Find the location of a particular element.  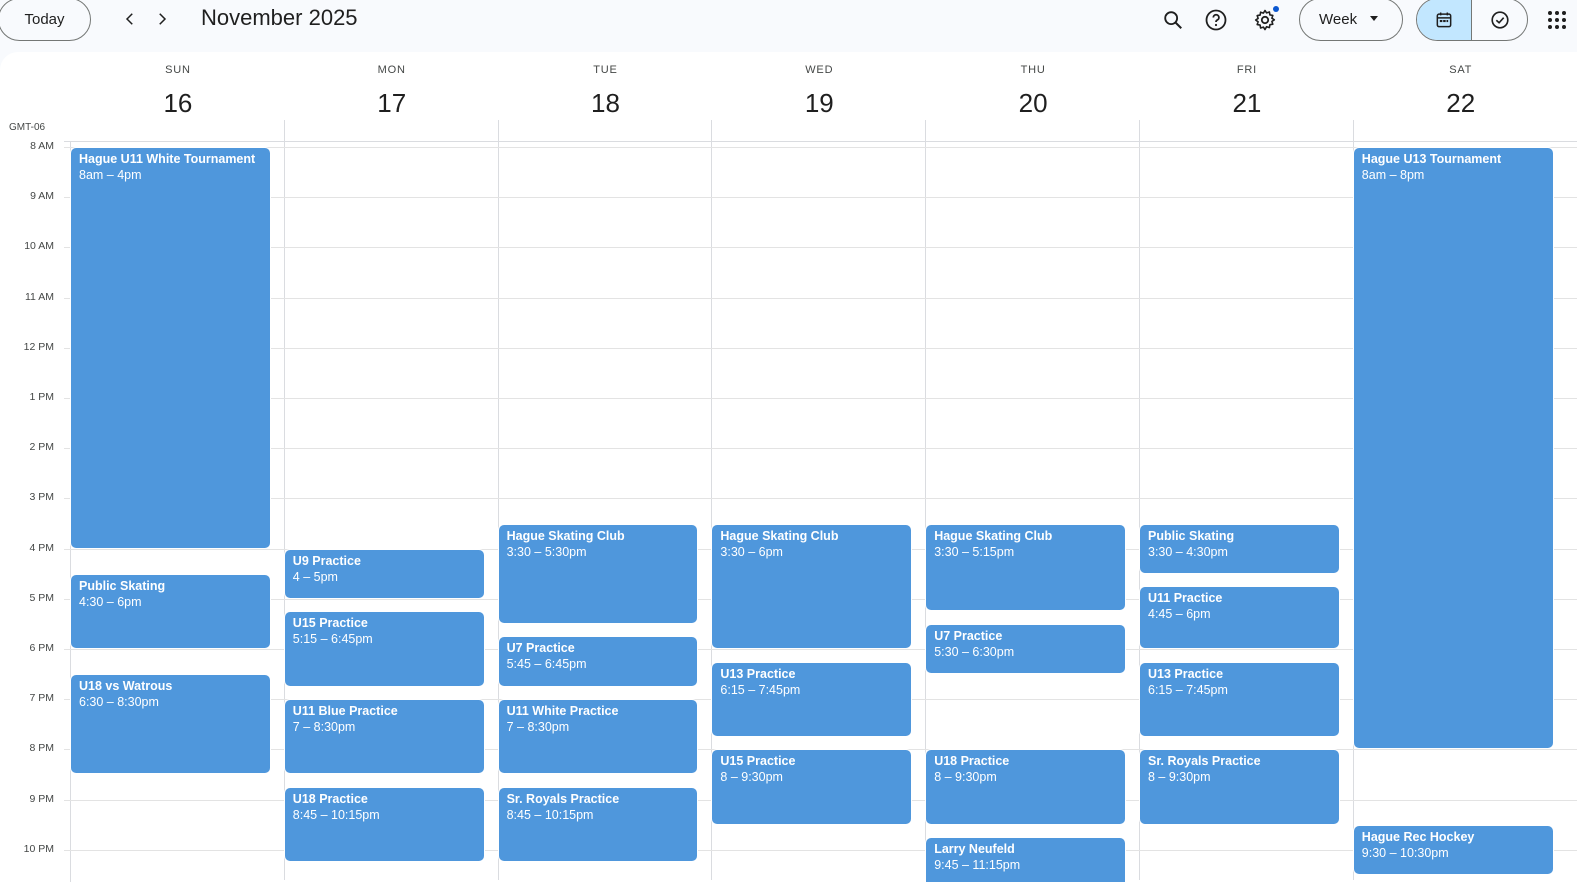

hour-label: 11 AM is located at coordinates (39, 296).